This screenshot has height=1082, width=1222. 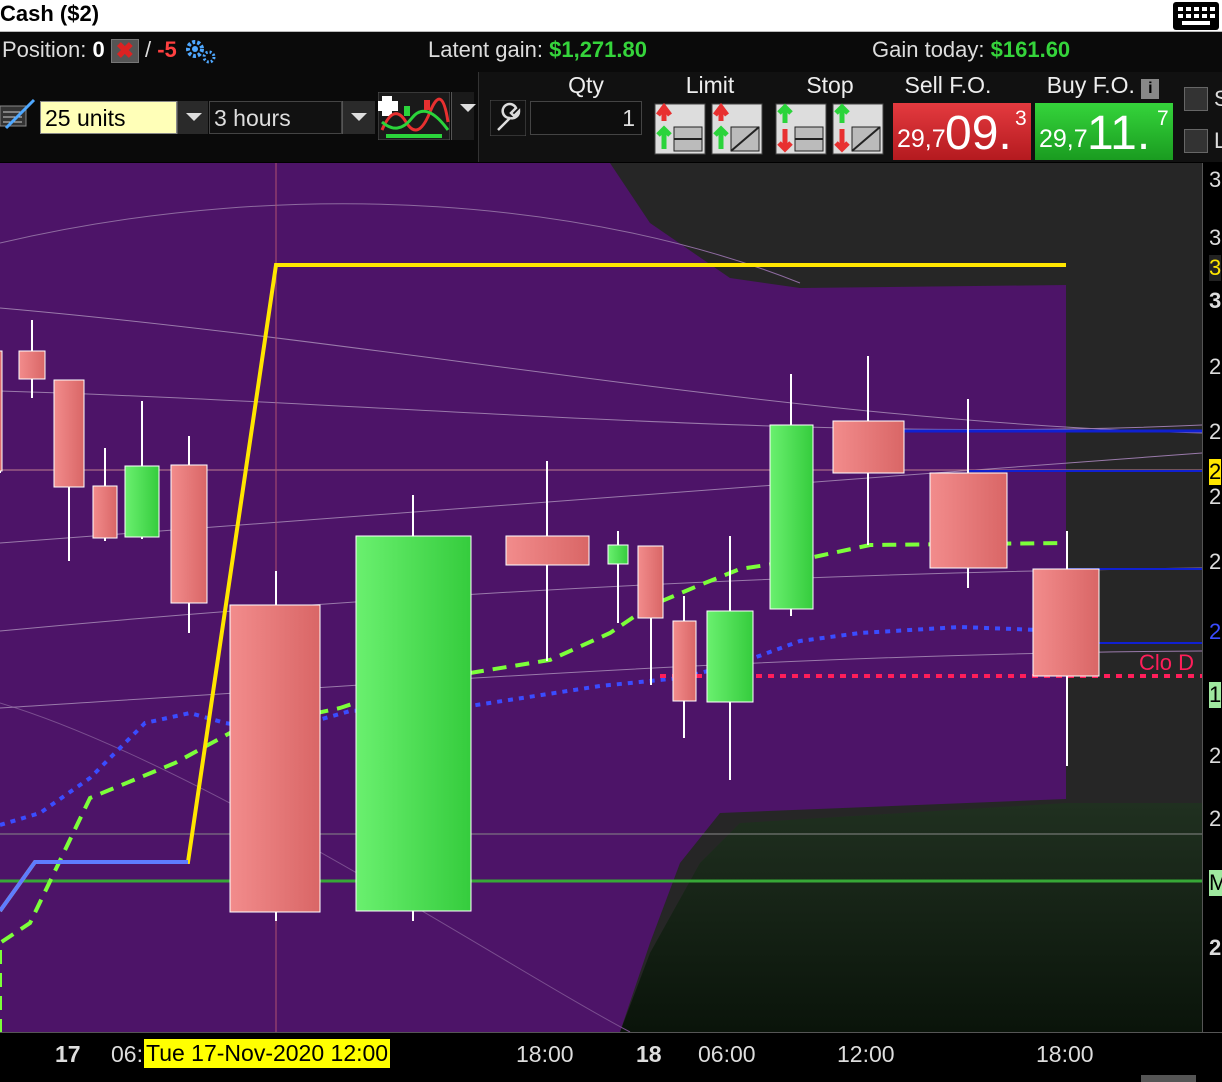 What do you see at coordinates (598, 49) in the screenshot?
I see `latent-gain-value: $1,271.80` at bounding box center [598, 49].